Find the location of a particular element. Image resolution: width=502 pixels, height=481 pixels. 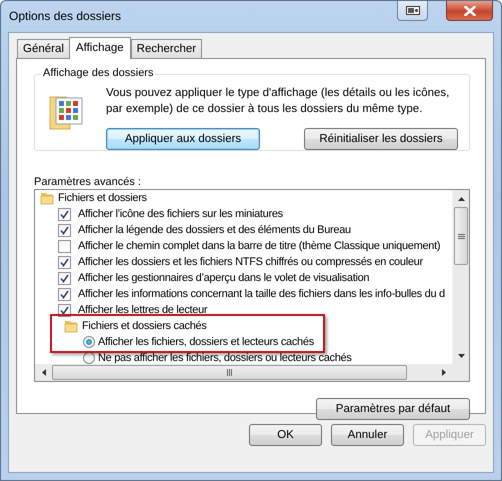

restore-icon is located at coordinates (413, 10).